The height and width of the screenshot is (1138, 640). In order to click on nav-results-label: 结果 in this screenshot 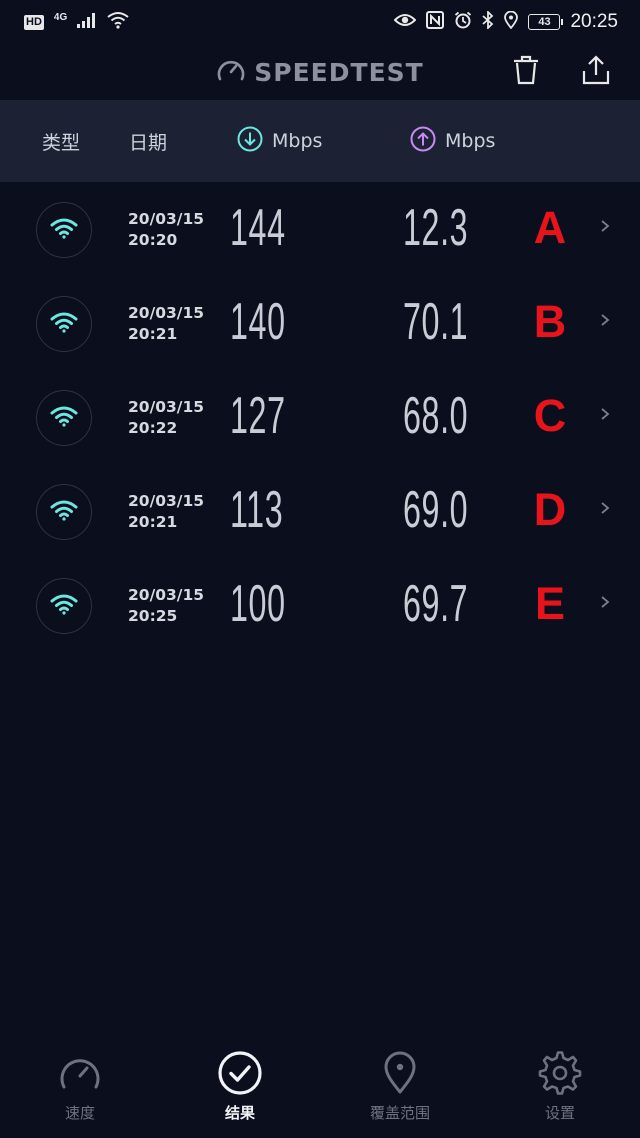, I will do `click(239, 1113)`.